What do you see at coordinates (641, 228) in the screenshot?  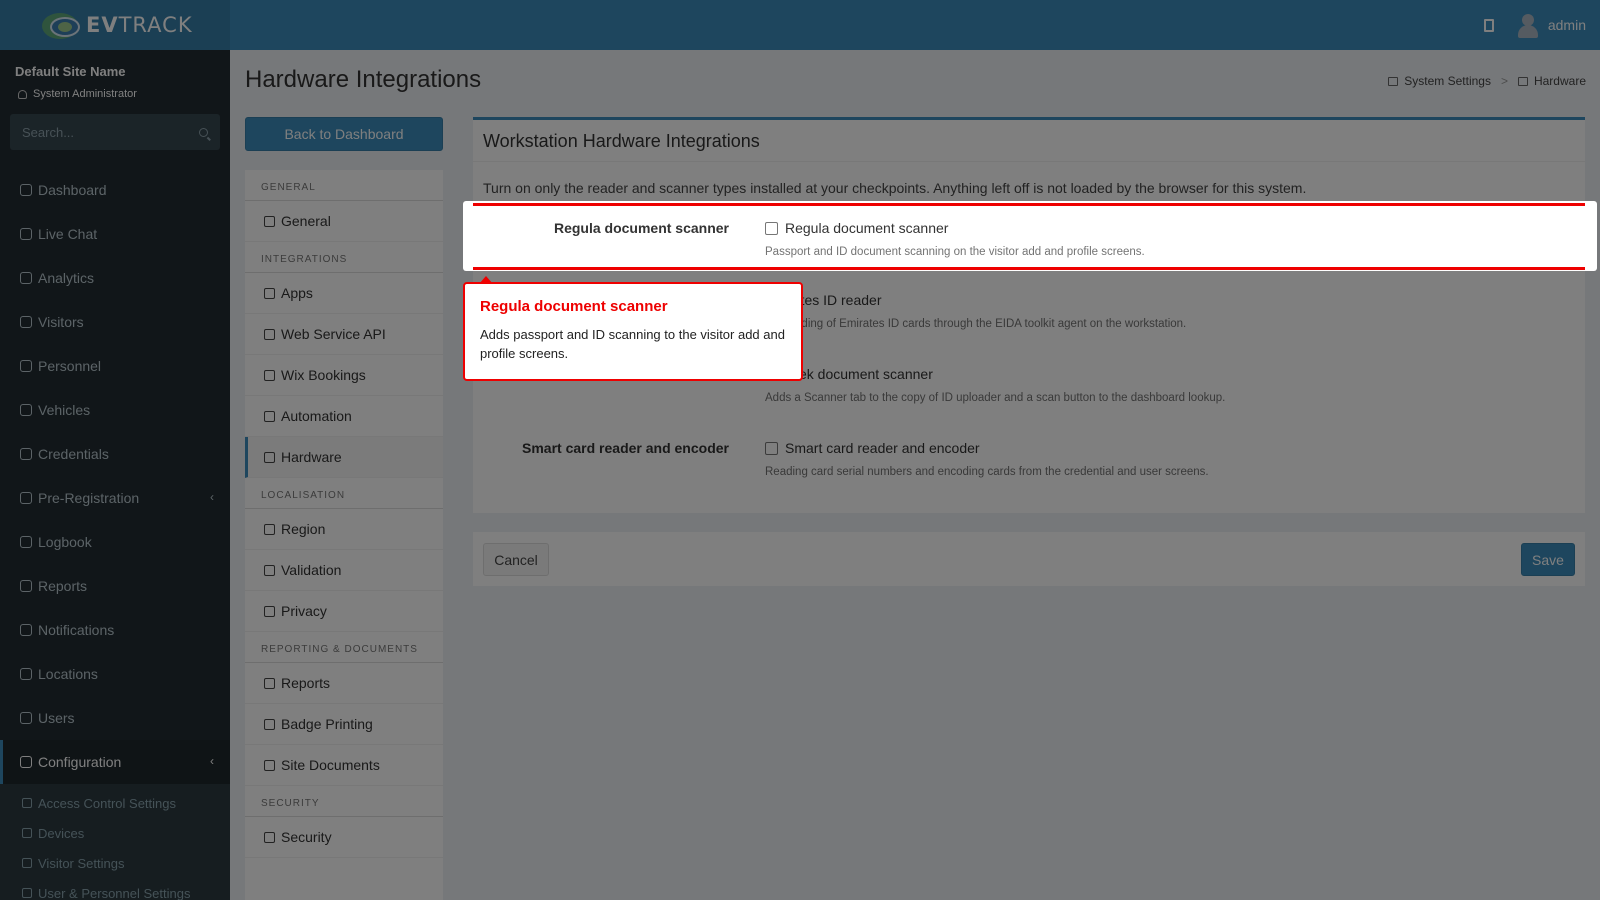 I see `row-label: Regula document scanner` at bounding box center [641, 228].